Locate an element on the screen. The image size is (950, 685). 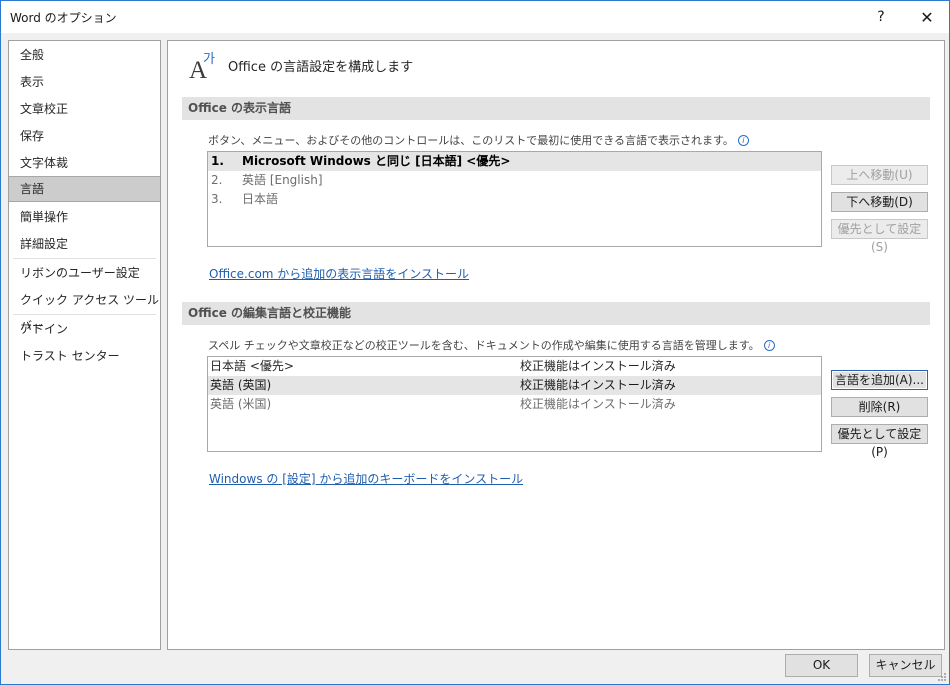
nav-item-quick-access-toolbar: クイック アクセス ツール バー is located at coordinates (84, 310).